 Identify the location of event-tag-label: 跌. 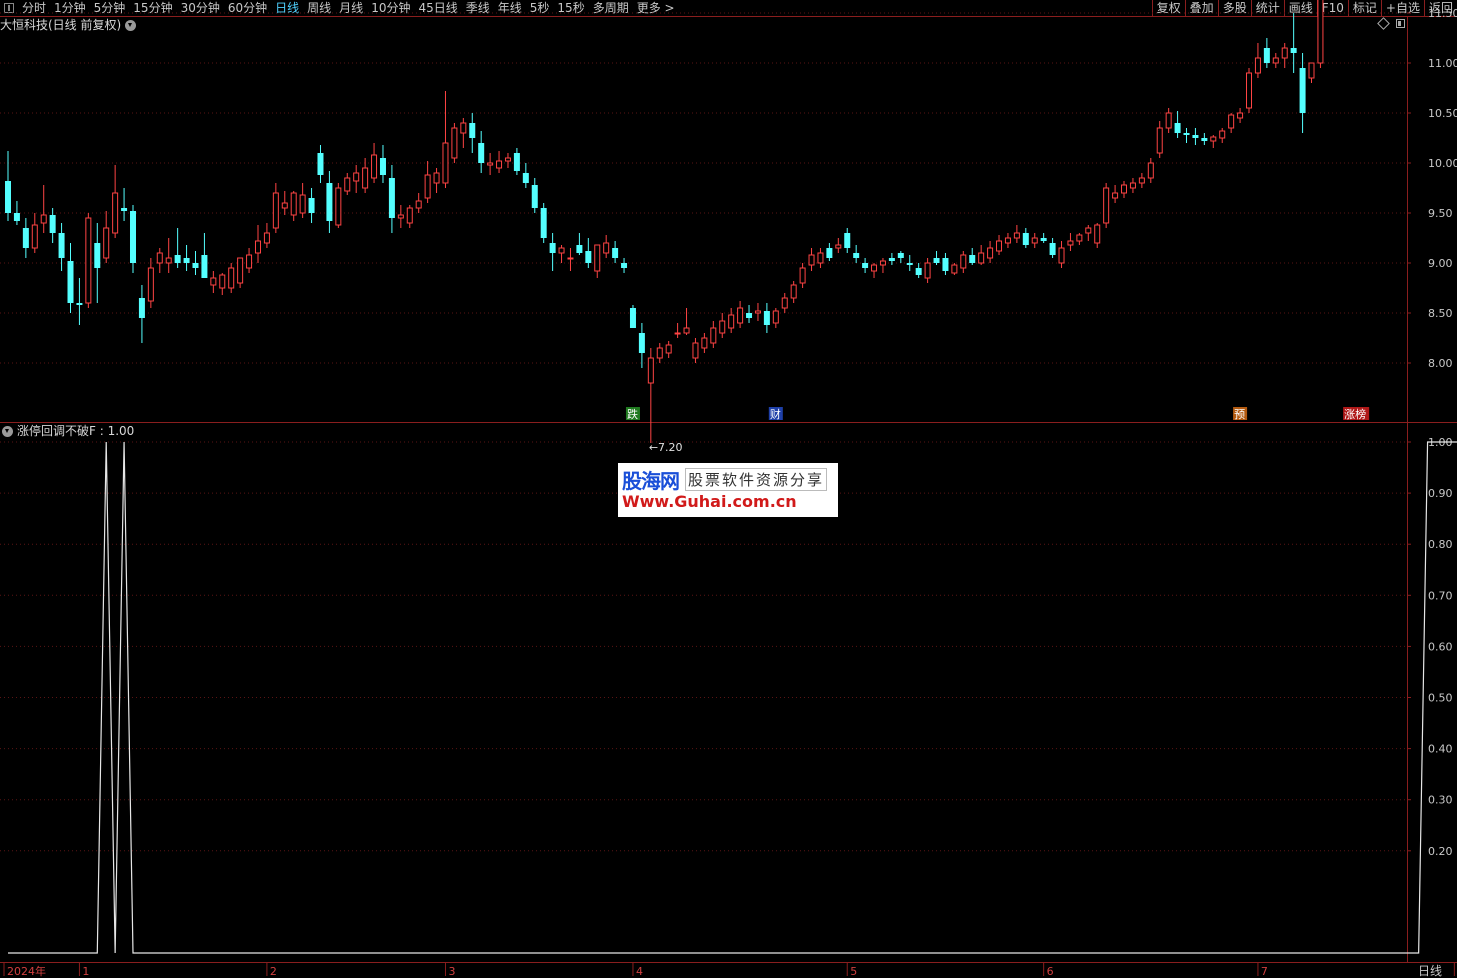
(632, 414).